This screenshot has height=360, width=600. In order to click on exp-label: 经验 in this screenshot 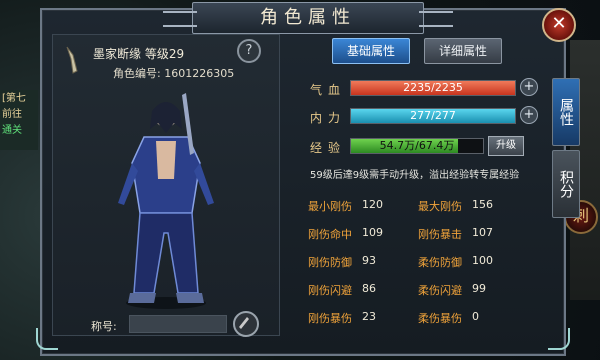, I will do `click(328, 148)`.